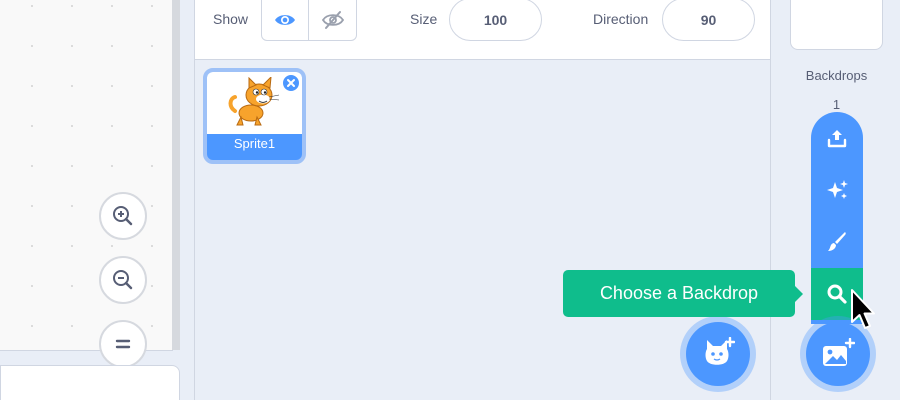  I want to click on size-label: Size, so click(424, 19).